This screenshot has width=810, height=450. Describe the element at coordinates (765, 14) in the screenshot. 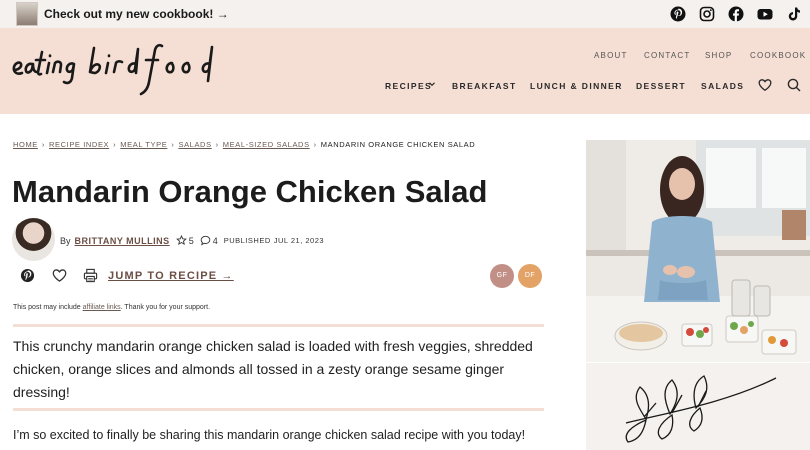

I see `youtube-icon` at that location.